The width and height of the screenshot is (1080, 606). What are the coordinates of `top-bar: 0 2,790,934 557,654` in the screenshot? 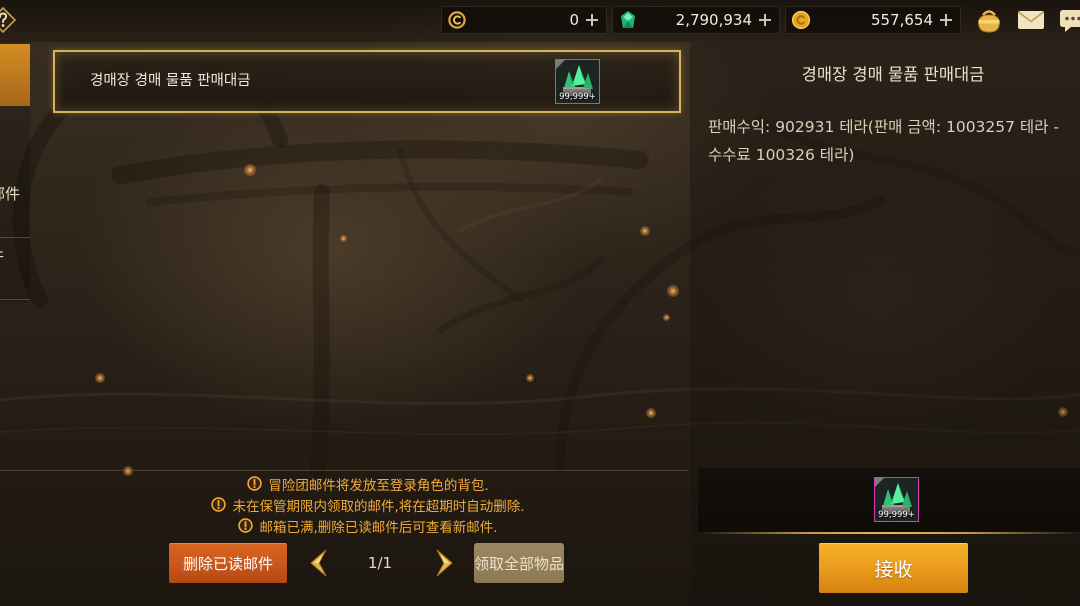 It's located at (540, 21).